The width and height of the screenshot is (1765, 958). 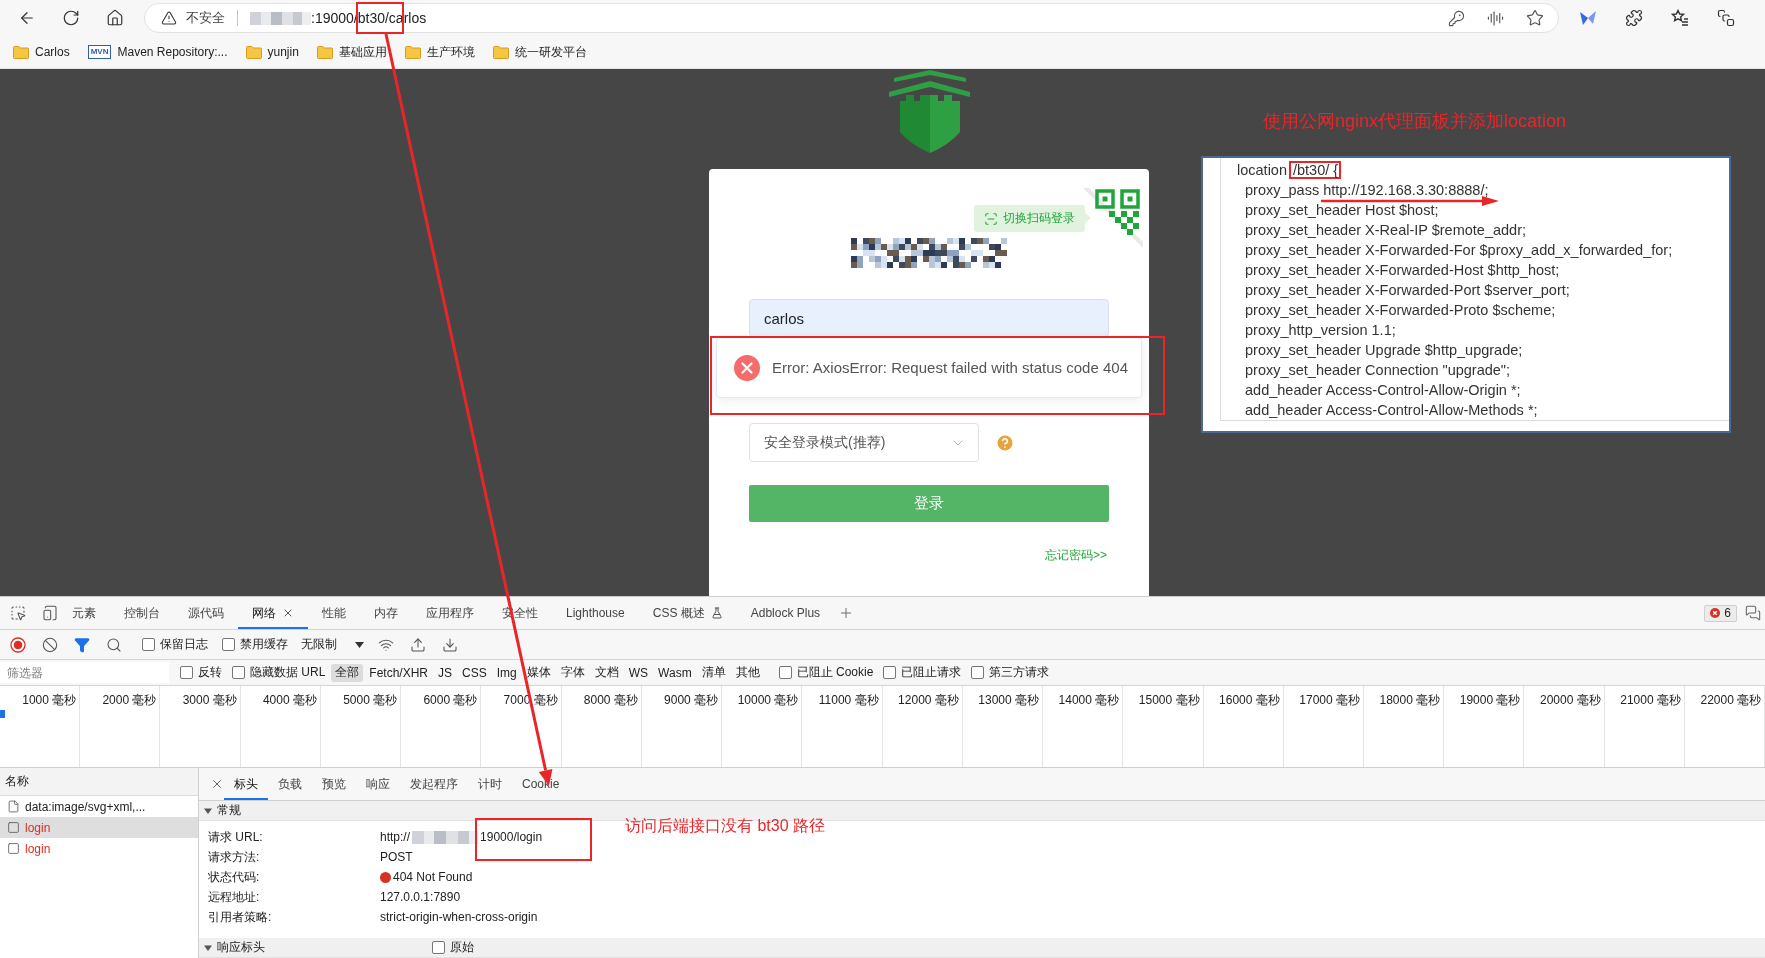 I want to click on wing-logo-icon, so click(x=1588, y=18).